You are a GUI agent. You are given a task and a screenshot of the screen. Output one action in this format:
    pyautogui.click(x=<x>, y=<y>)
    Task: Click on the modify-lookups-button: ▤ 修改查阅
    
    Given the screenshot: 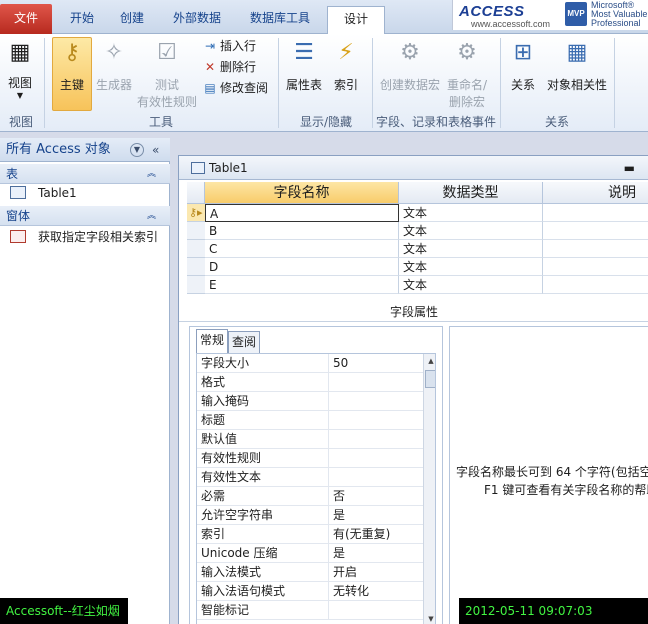 What is the action you would take?
    pyautogui.click(x=235, y=88)
    